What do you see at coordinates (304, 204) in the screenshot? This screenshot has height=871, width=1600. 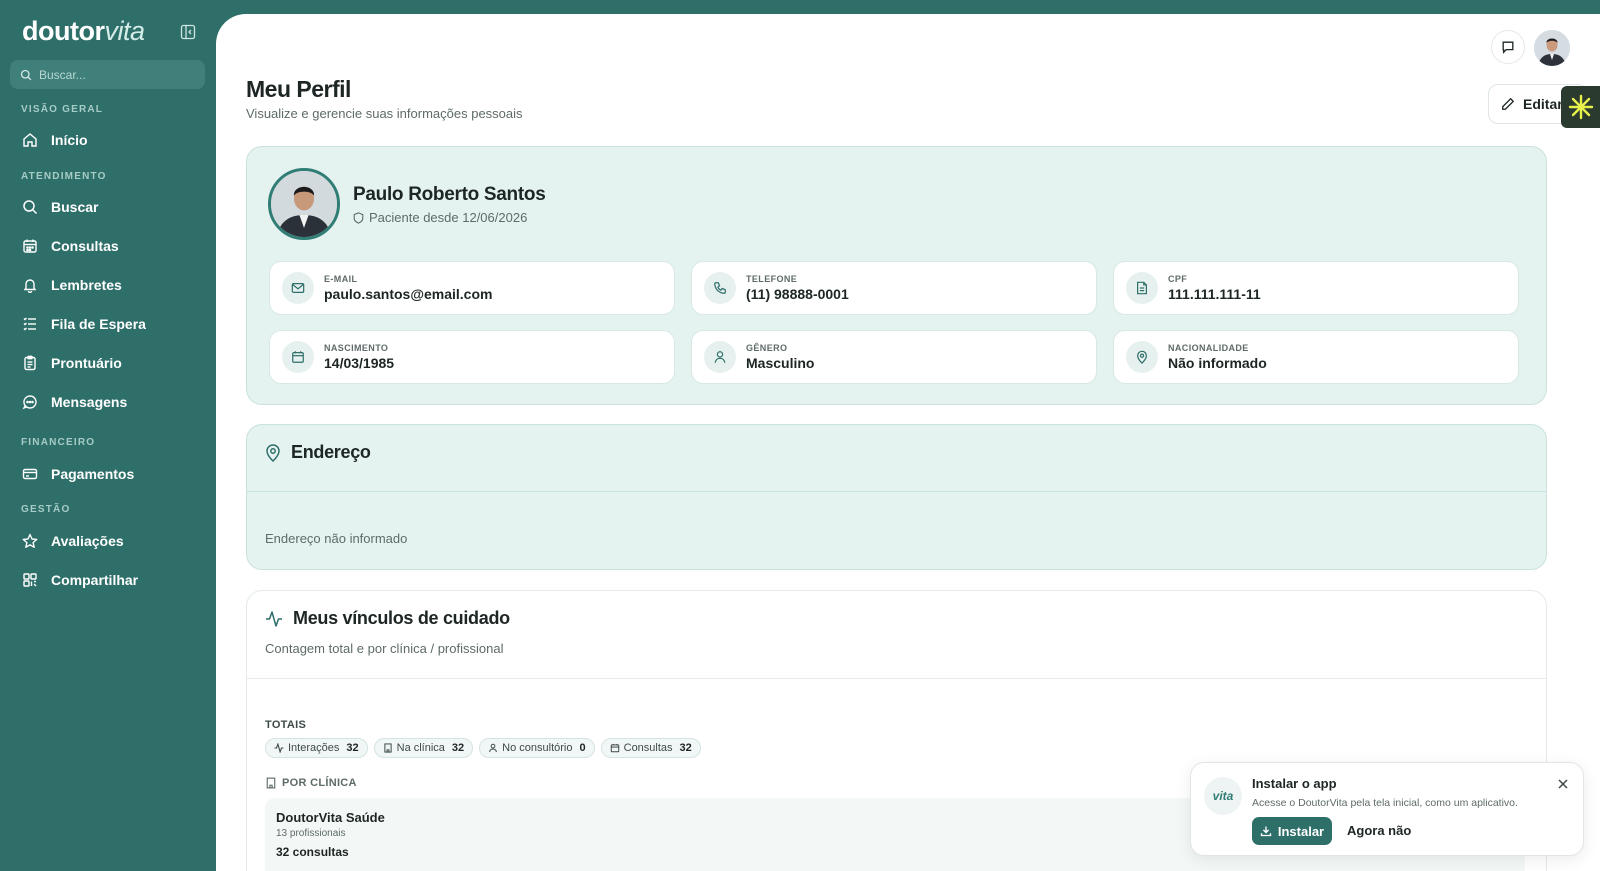 I see `profile-avatar` at bounding box center [304, 204].